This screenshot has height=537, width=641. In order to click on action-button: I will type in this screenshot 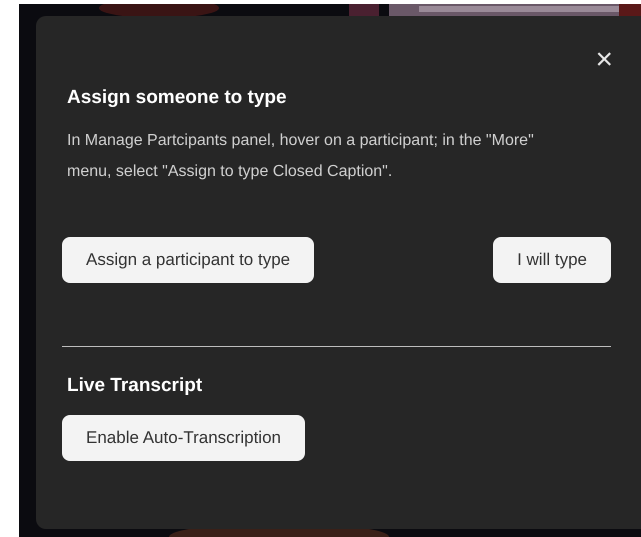, I will do `click(552, 260)`.